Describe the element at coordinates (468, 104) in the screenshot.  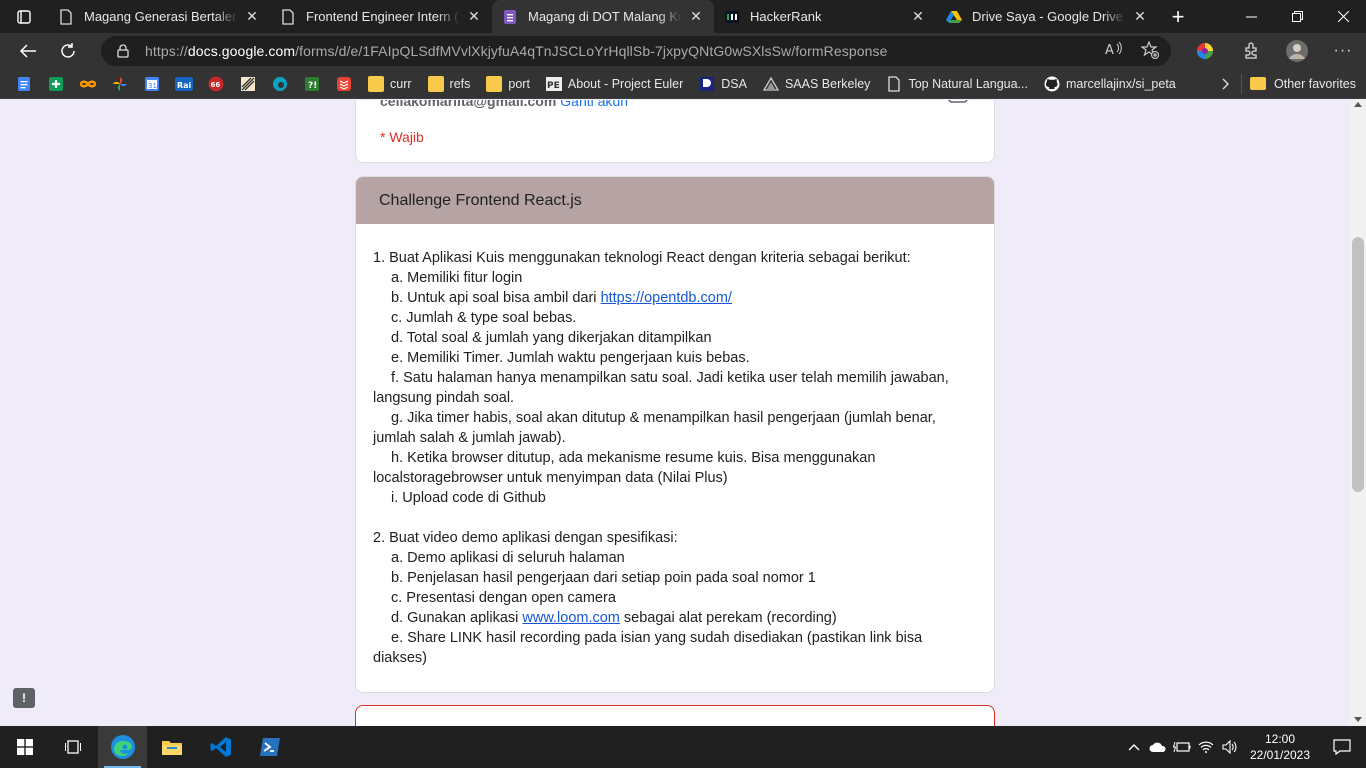
I see `account-email: cellakomariita@gmail.com` at that location.